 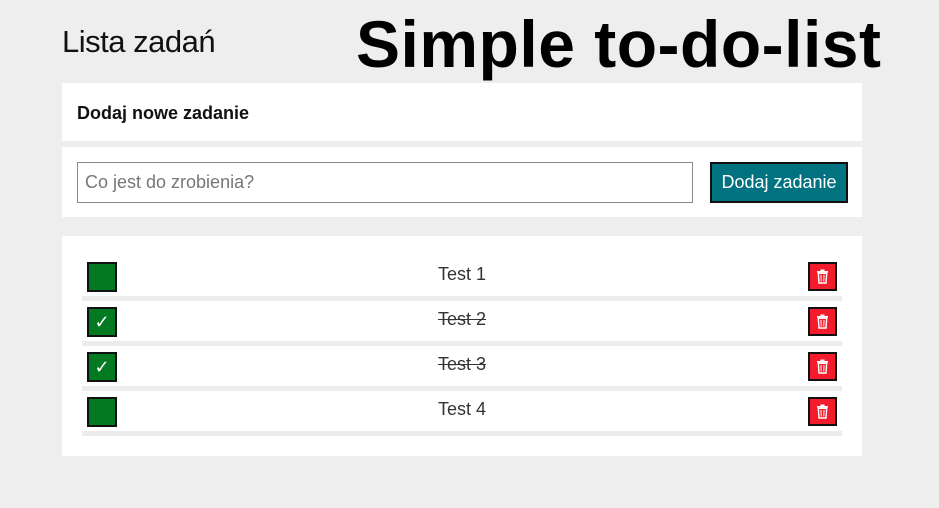 I want to click on task-item: Test 4, so click(x=462, y=413).